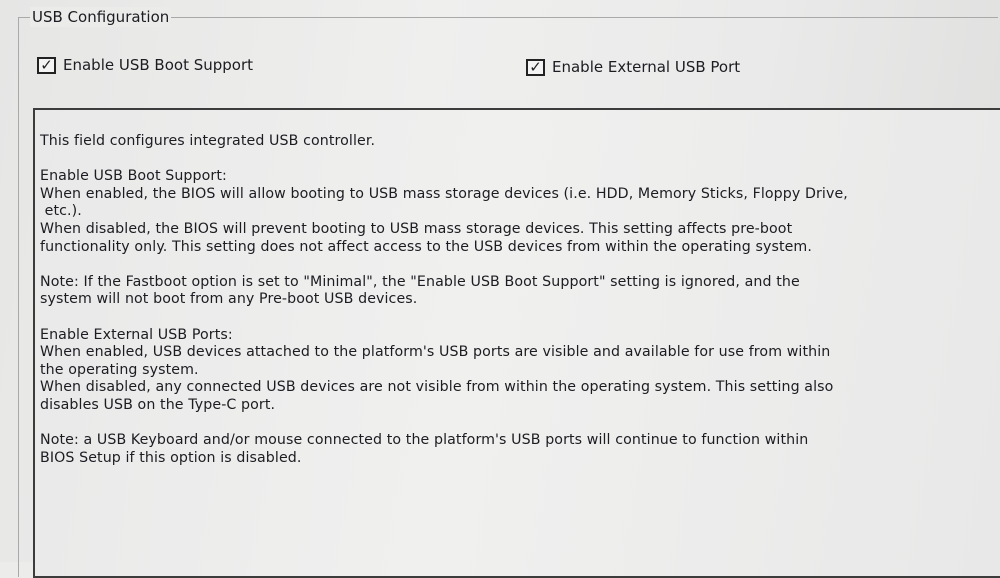 This screenshot has height=578, width=1000. I want to click on help-boot-heading: Enable USB Boot Support:, so click(133, 176).